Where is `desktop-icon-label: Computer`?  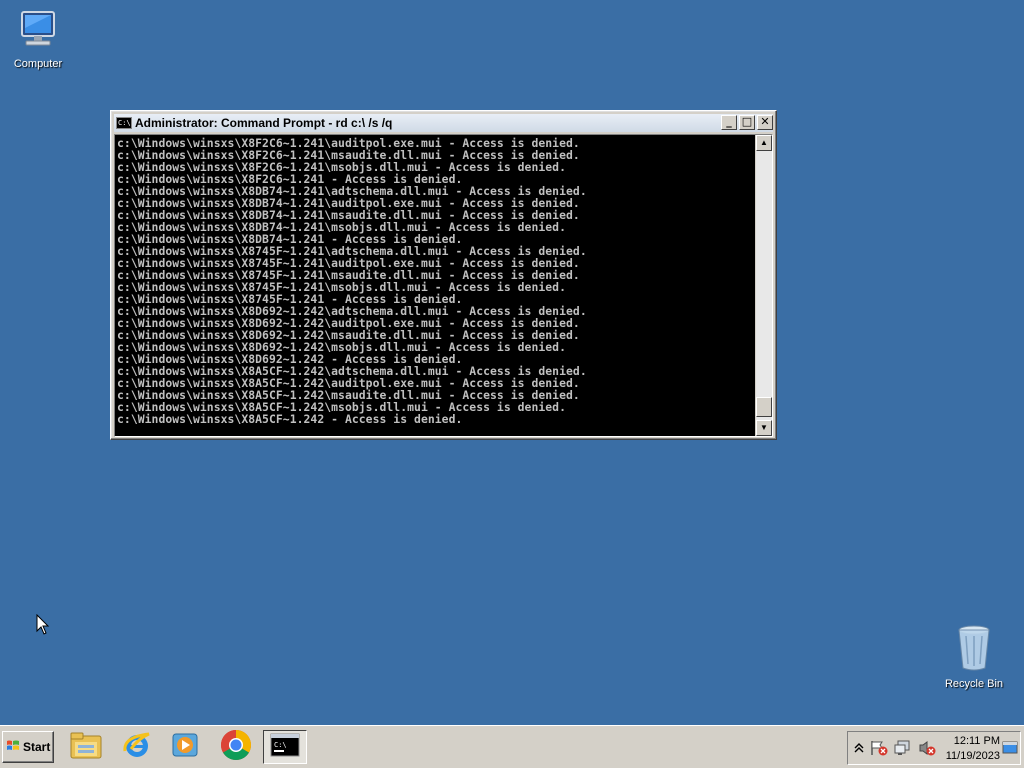
desktop-icon-label: Computer is located at coordinates (38, 64).